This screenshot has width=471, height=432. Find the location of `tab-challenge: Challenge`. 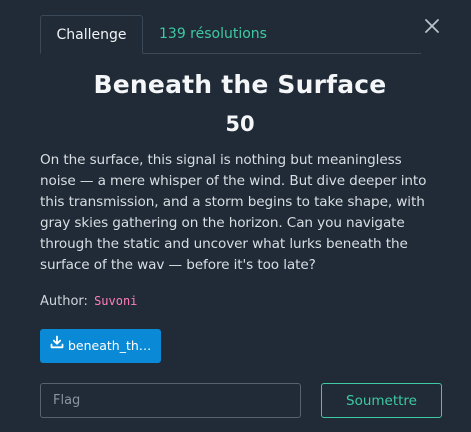

tab-challenge: Challenge is located at coordinates (91, 34).